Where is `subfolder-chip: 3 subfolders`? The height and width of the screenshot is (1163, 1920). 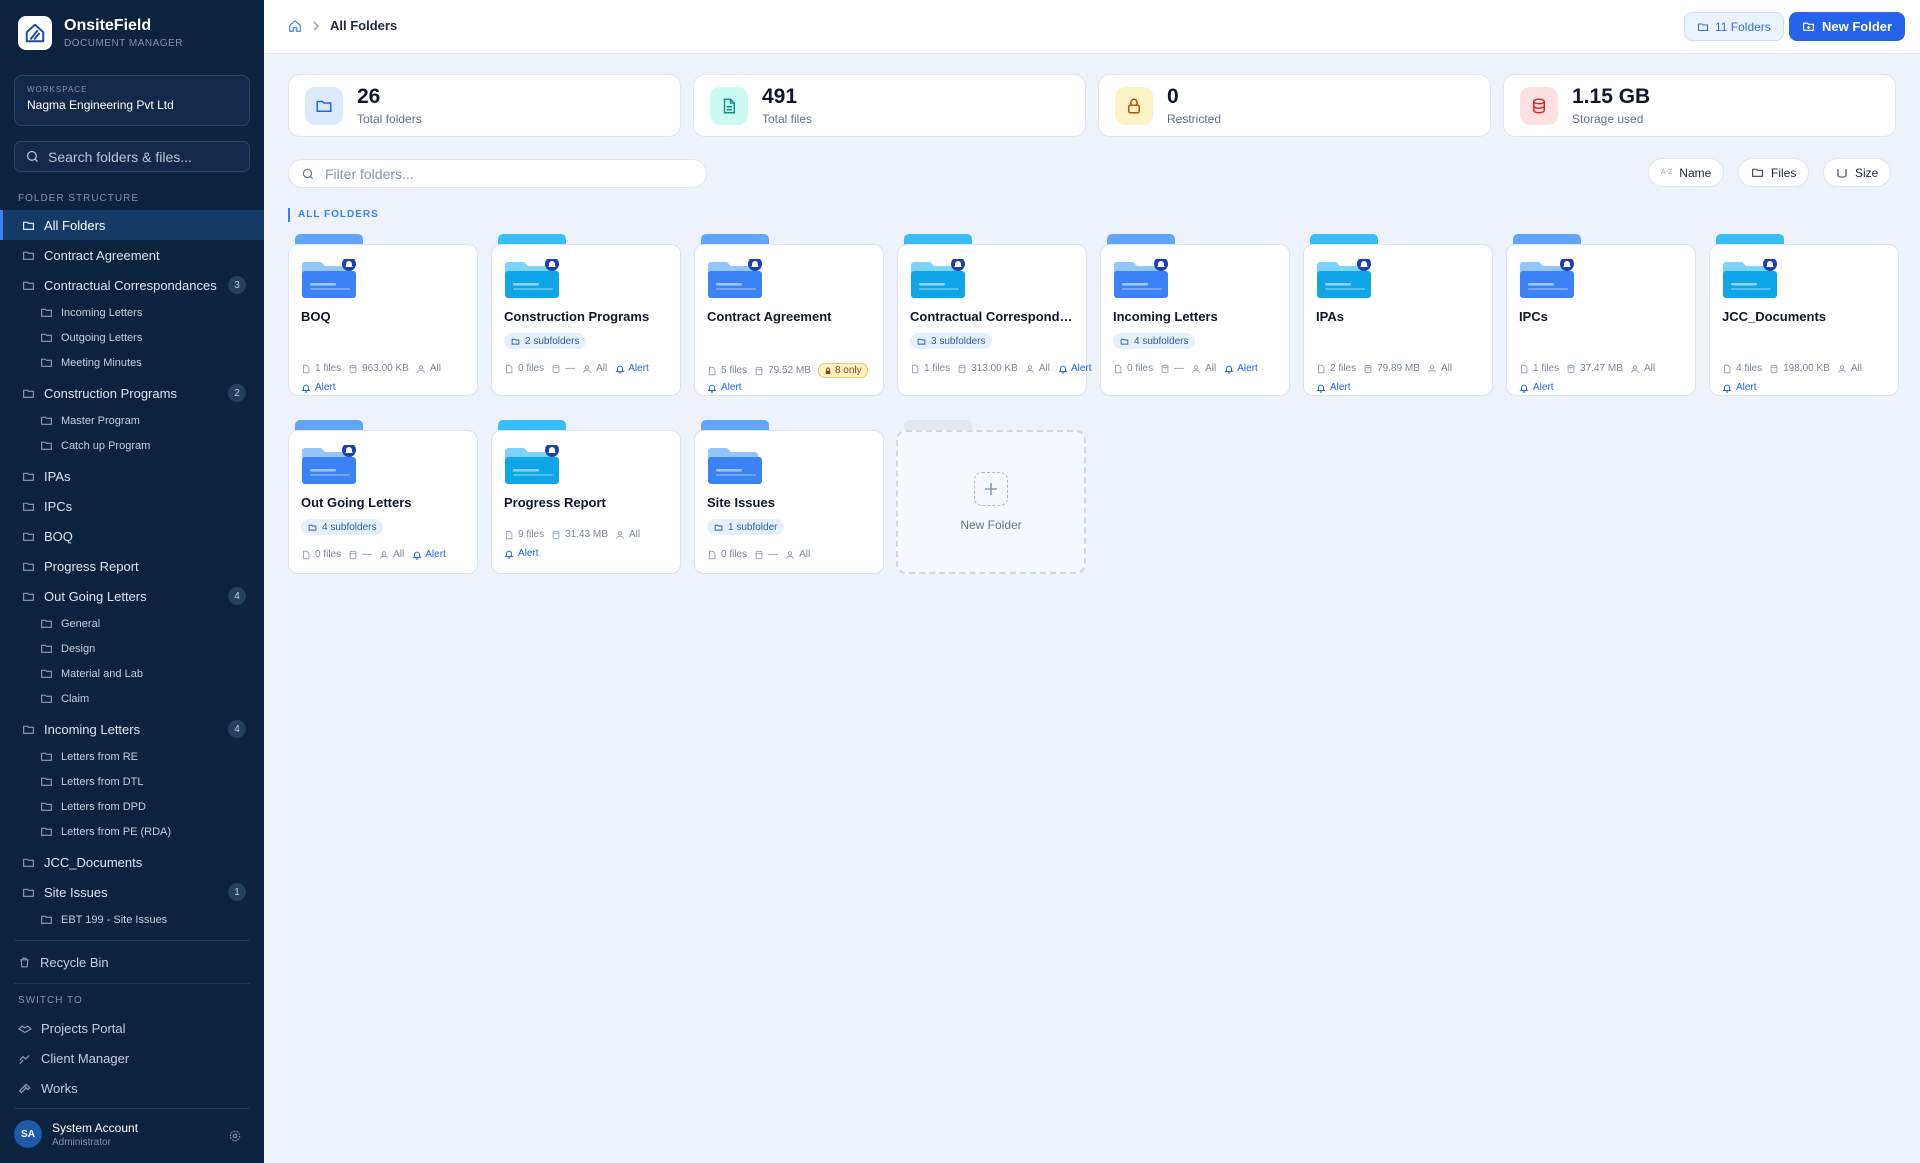 subfolder-chip: 3 subfolders is located at coordinates (951, 341).